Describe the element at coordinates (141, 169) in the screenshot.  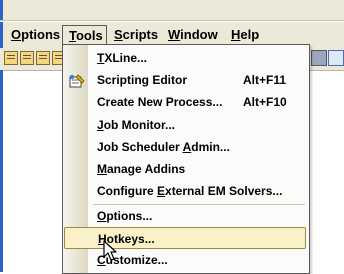
I see `menu-item-label: Manage Addins` at that location.